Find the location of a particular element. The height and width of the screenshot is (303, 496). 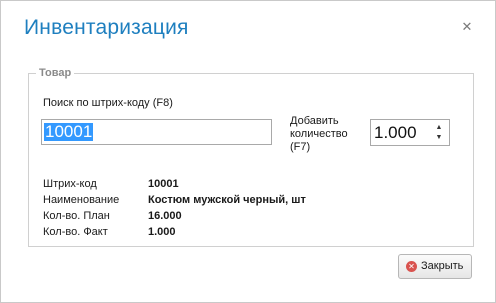

barcode-label: Штрих-код is located at coordinates (70, 184).